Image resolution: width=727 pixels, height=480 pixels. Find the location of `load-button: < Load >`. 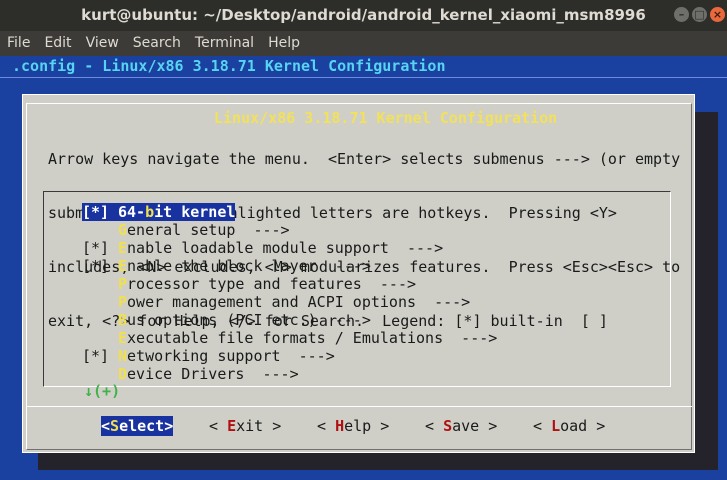

load-button: < Load > is located at coordinates (569, 426).